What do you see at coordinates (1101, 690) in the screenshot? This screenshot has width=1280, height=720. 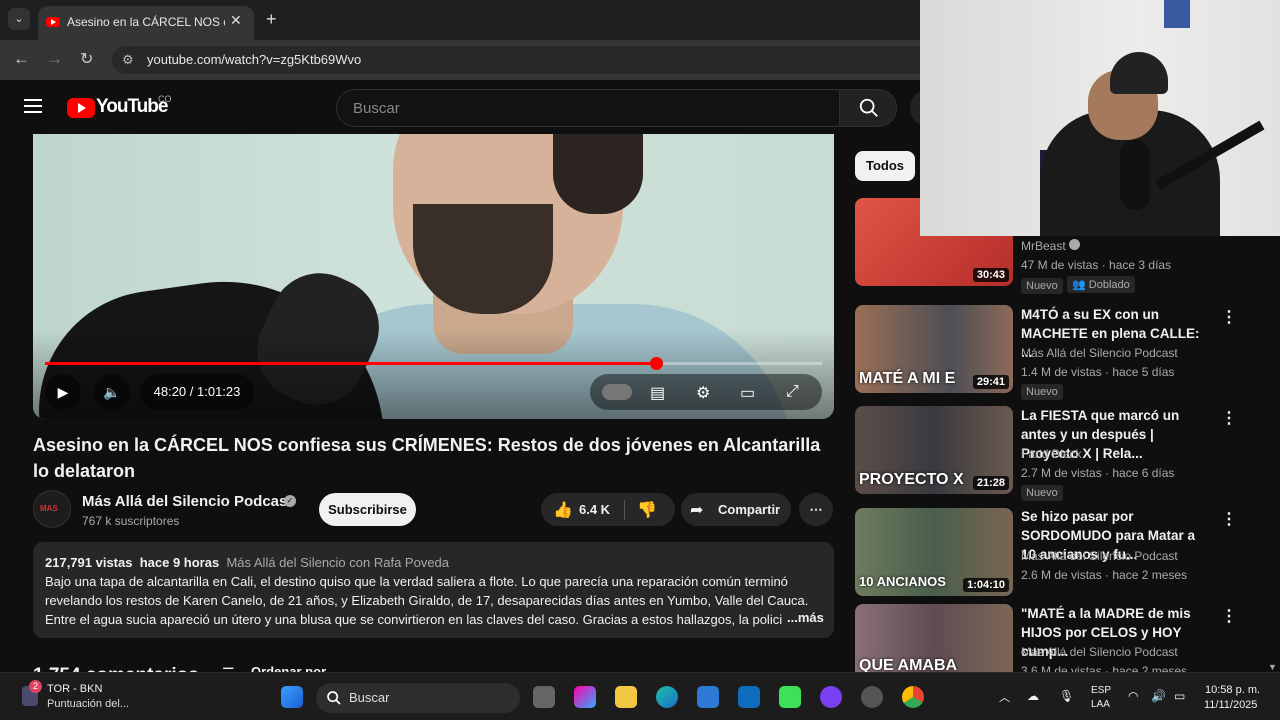 I see `language-line1: ESP` at bounding box center [1101, 690].